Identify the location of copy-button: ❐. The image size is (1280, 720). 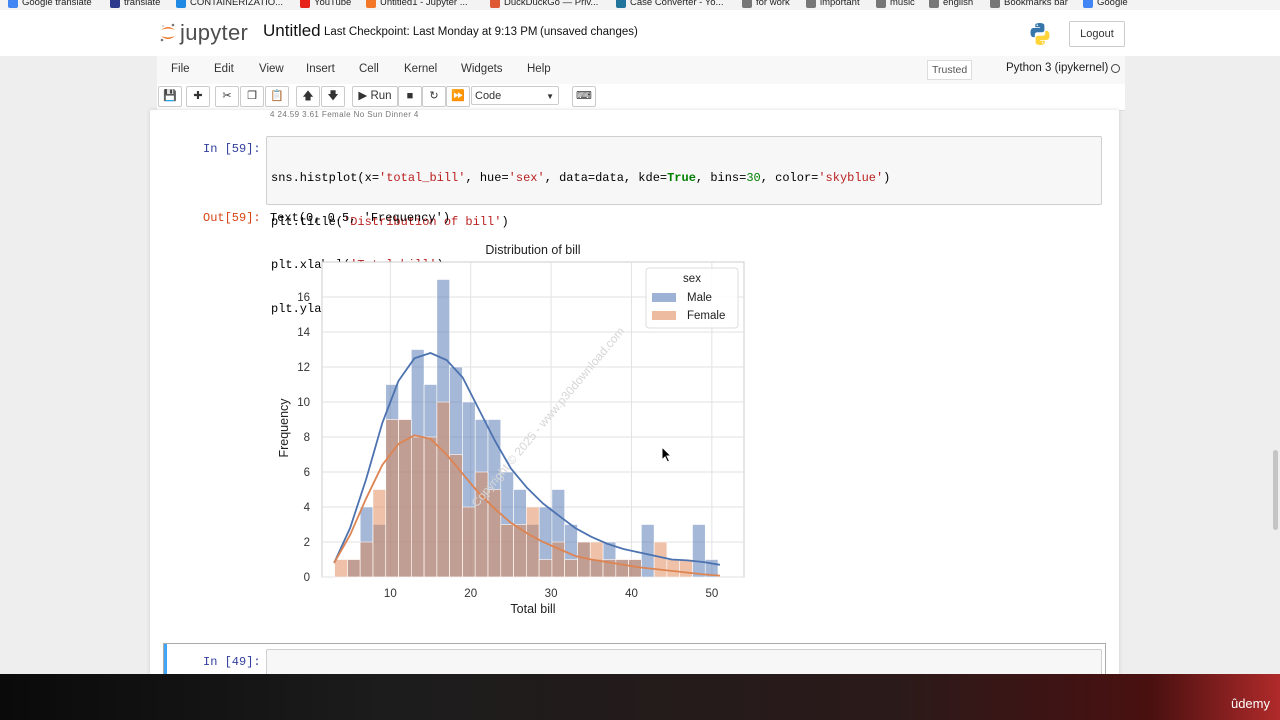
(252, 96).